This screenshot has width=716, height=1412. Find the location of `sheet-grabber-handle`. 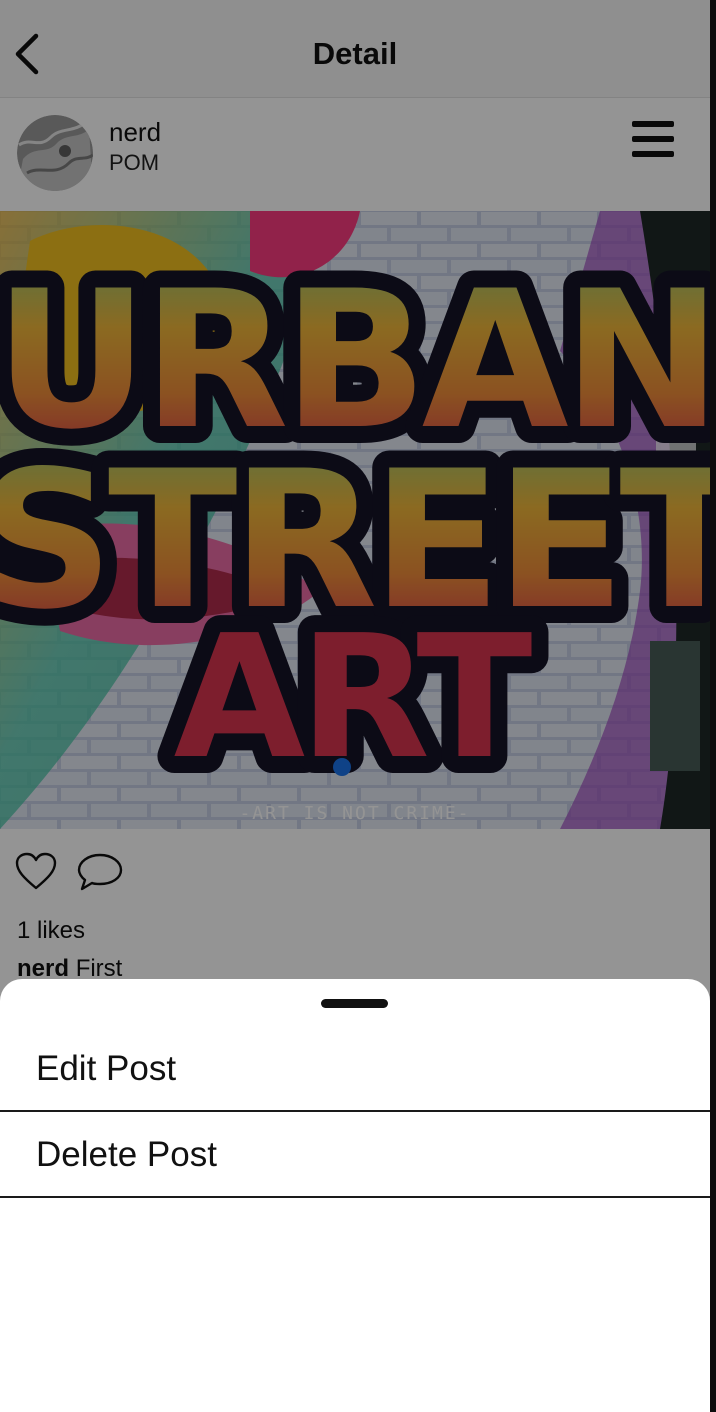

sheet-grabber-handle is located at coordinates (354, 1003).